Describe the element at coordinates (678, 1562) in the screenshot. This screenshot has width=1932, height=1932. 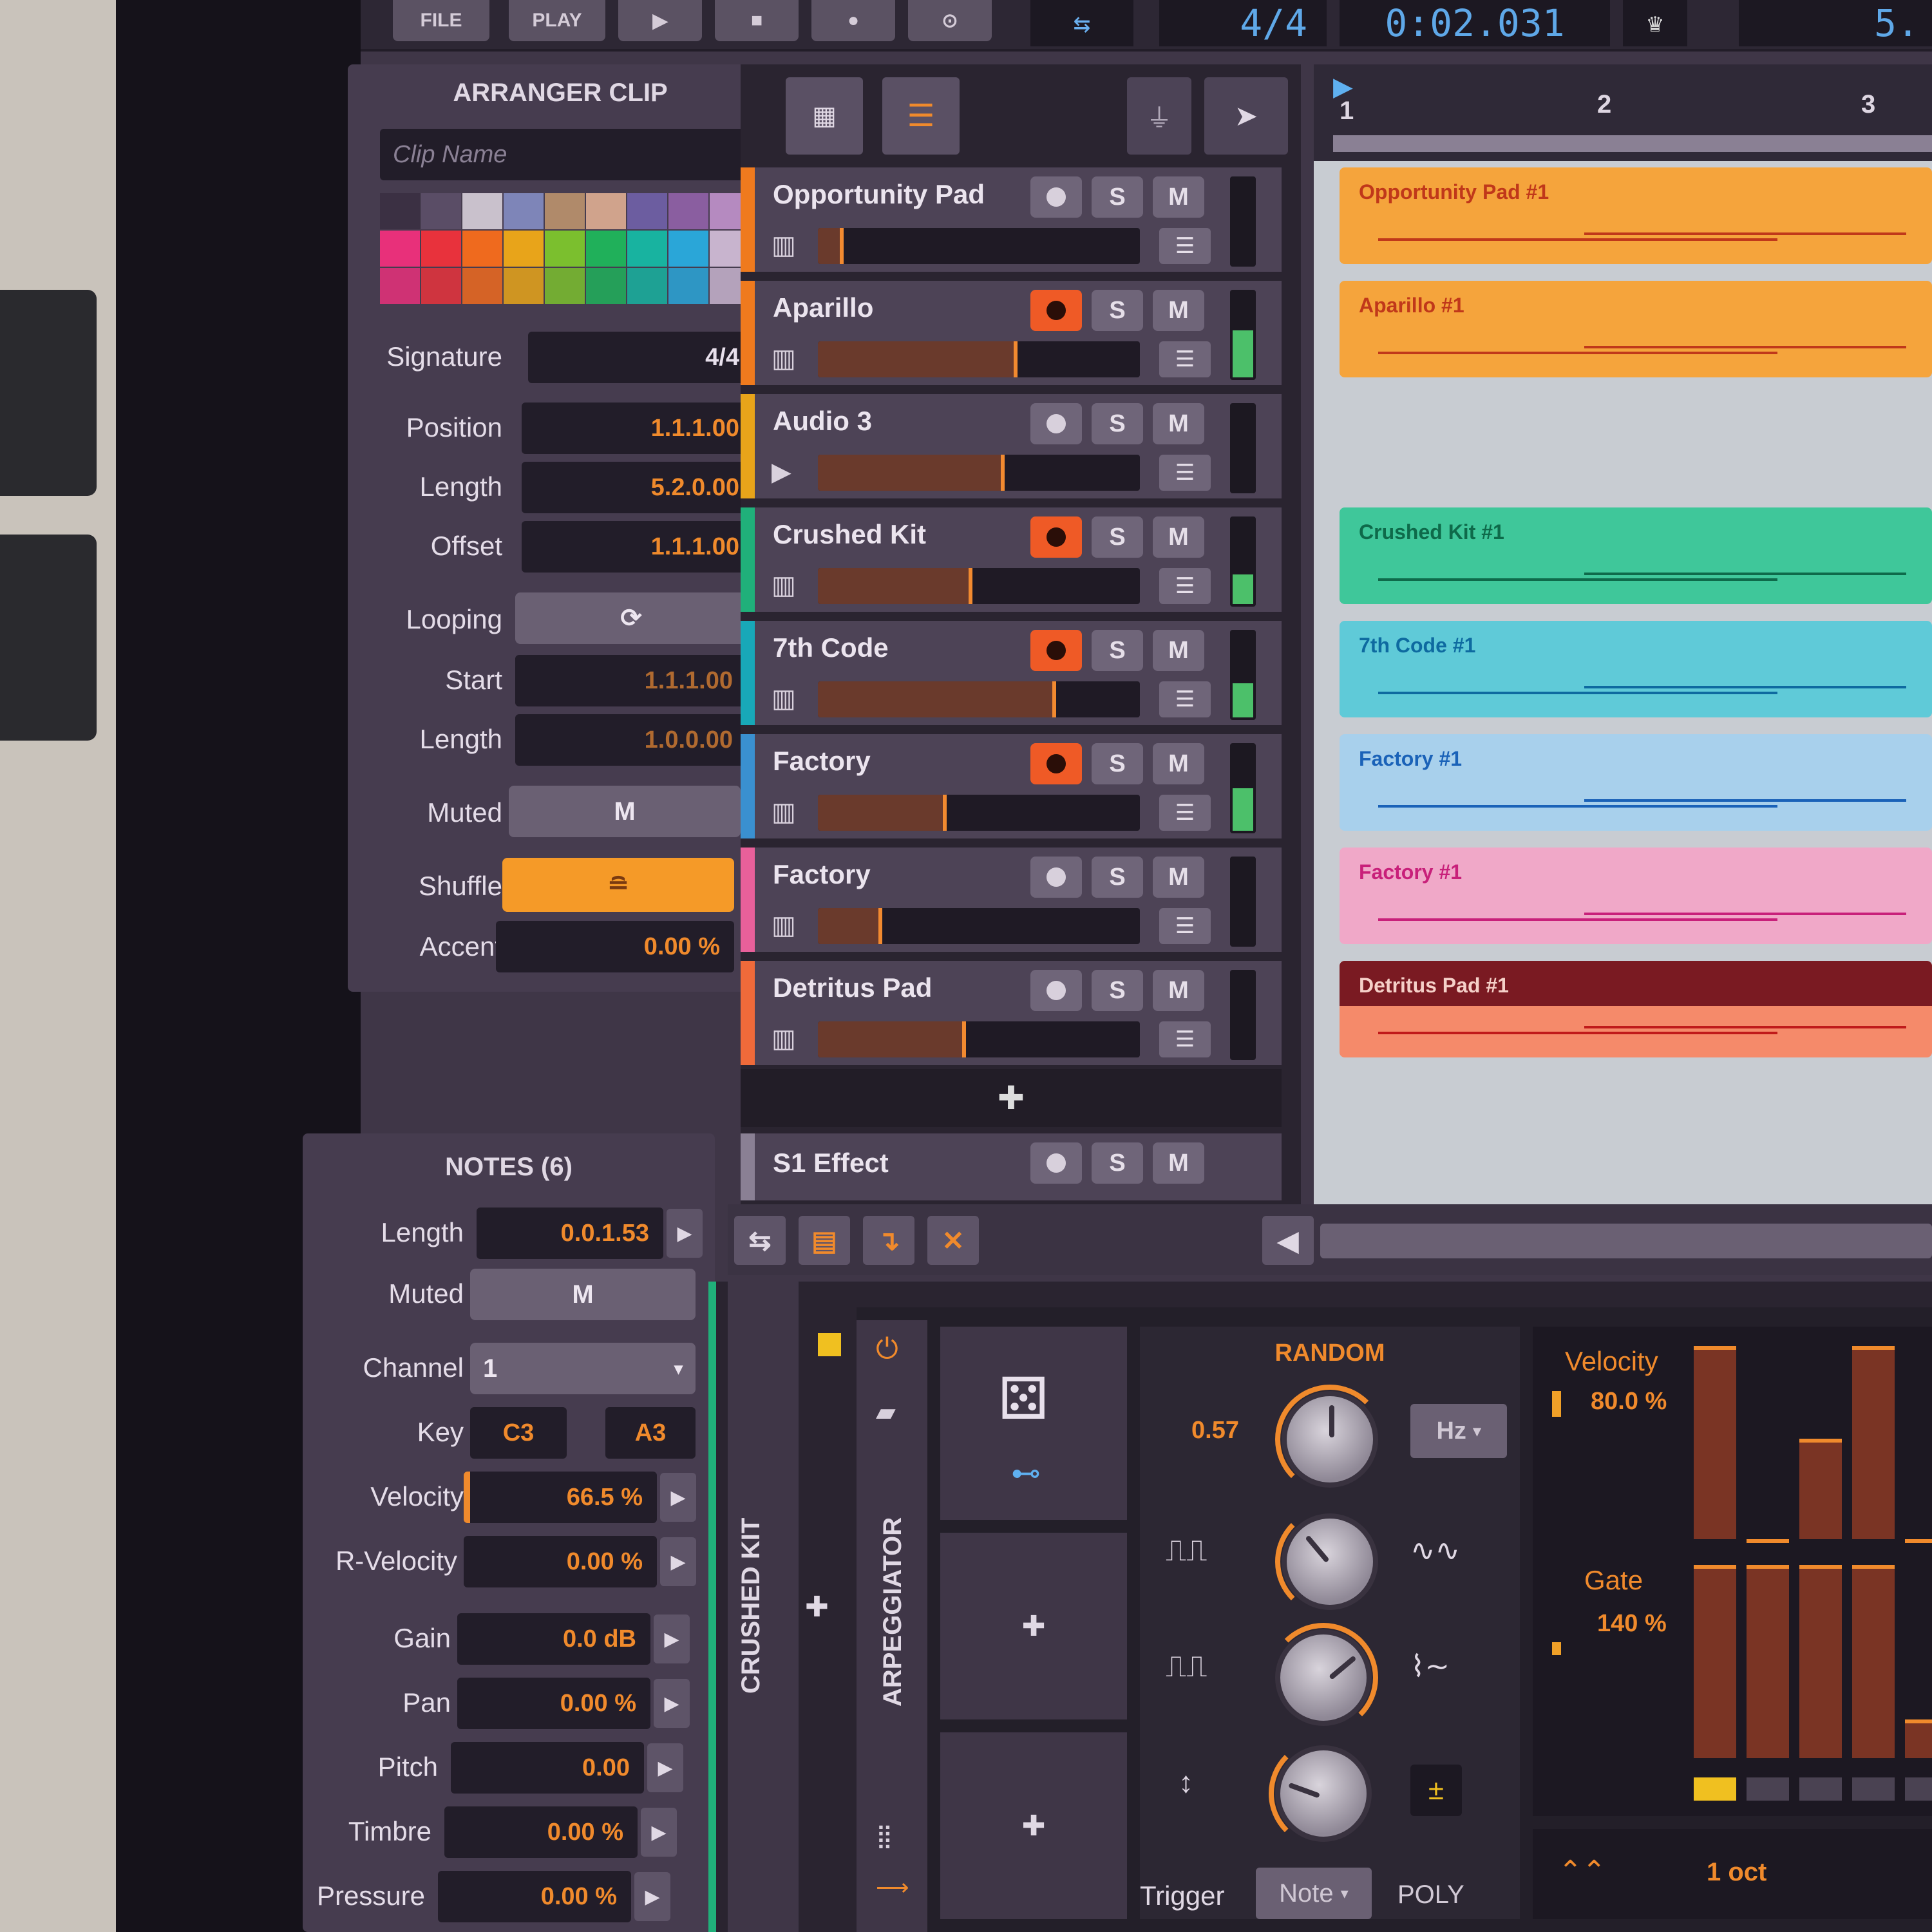
I see `rvelocity-arrow-icon: ▶` at that location.